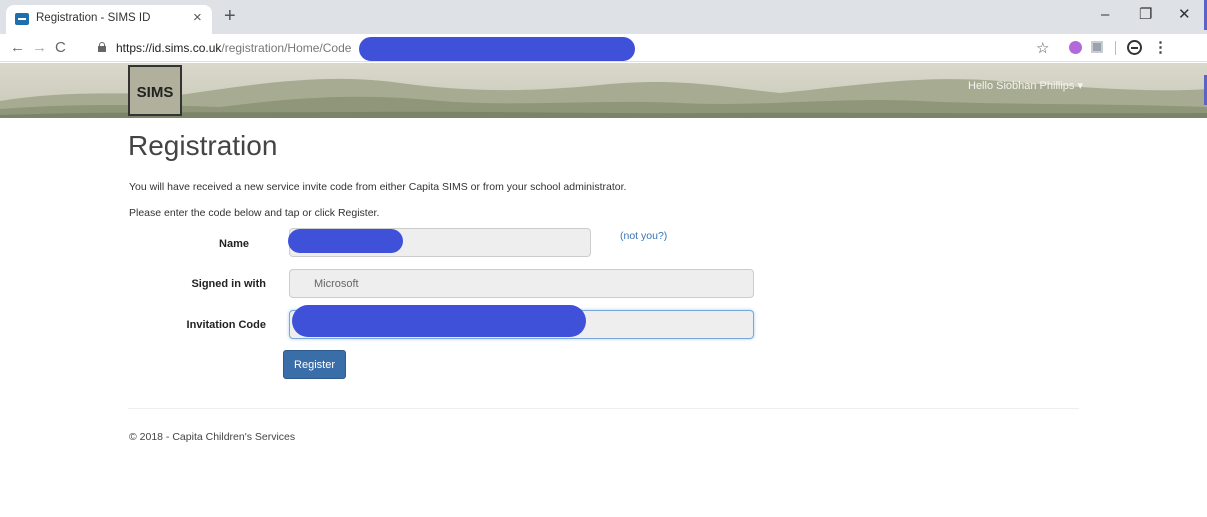  Describe the element at coordinates (603, 90) in the screenshot. I see `site-banner: SIMS Hello Siobhan Phillips ▾` at that location.